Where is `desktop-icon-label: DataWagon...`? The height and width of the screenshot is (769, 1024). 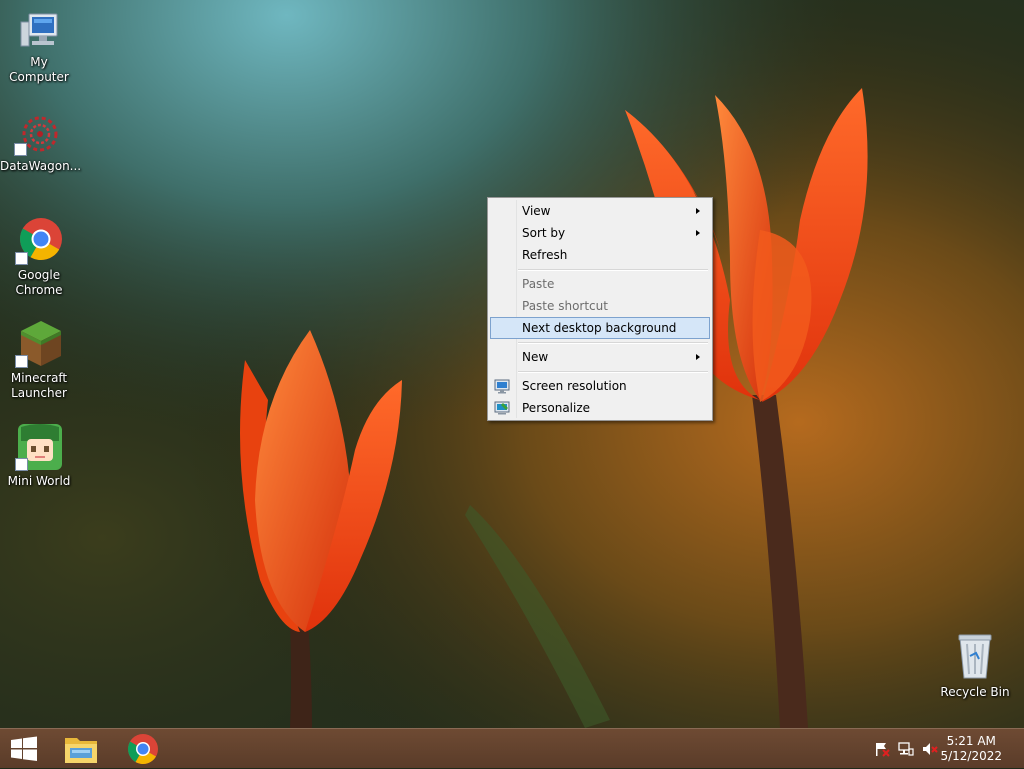
desktop-icon-label: DataWagon... is located at coordinates (41, 166).